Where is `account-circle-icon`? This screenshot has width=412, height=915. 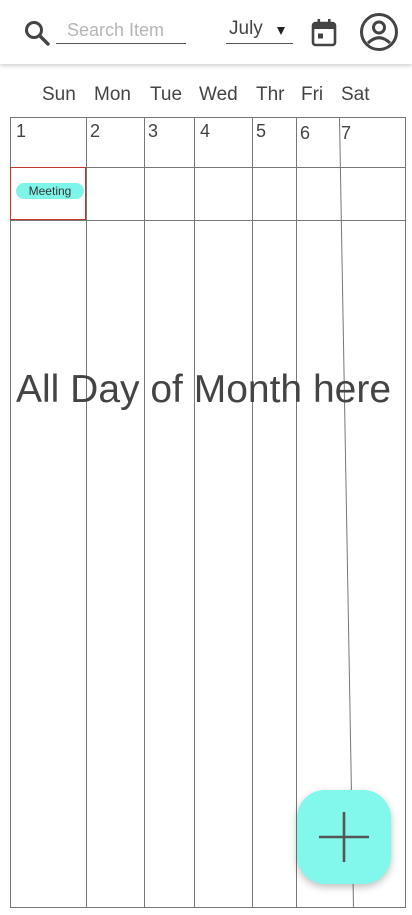
account-circle-icon is located at coordinates (379, 32).